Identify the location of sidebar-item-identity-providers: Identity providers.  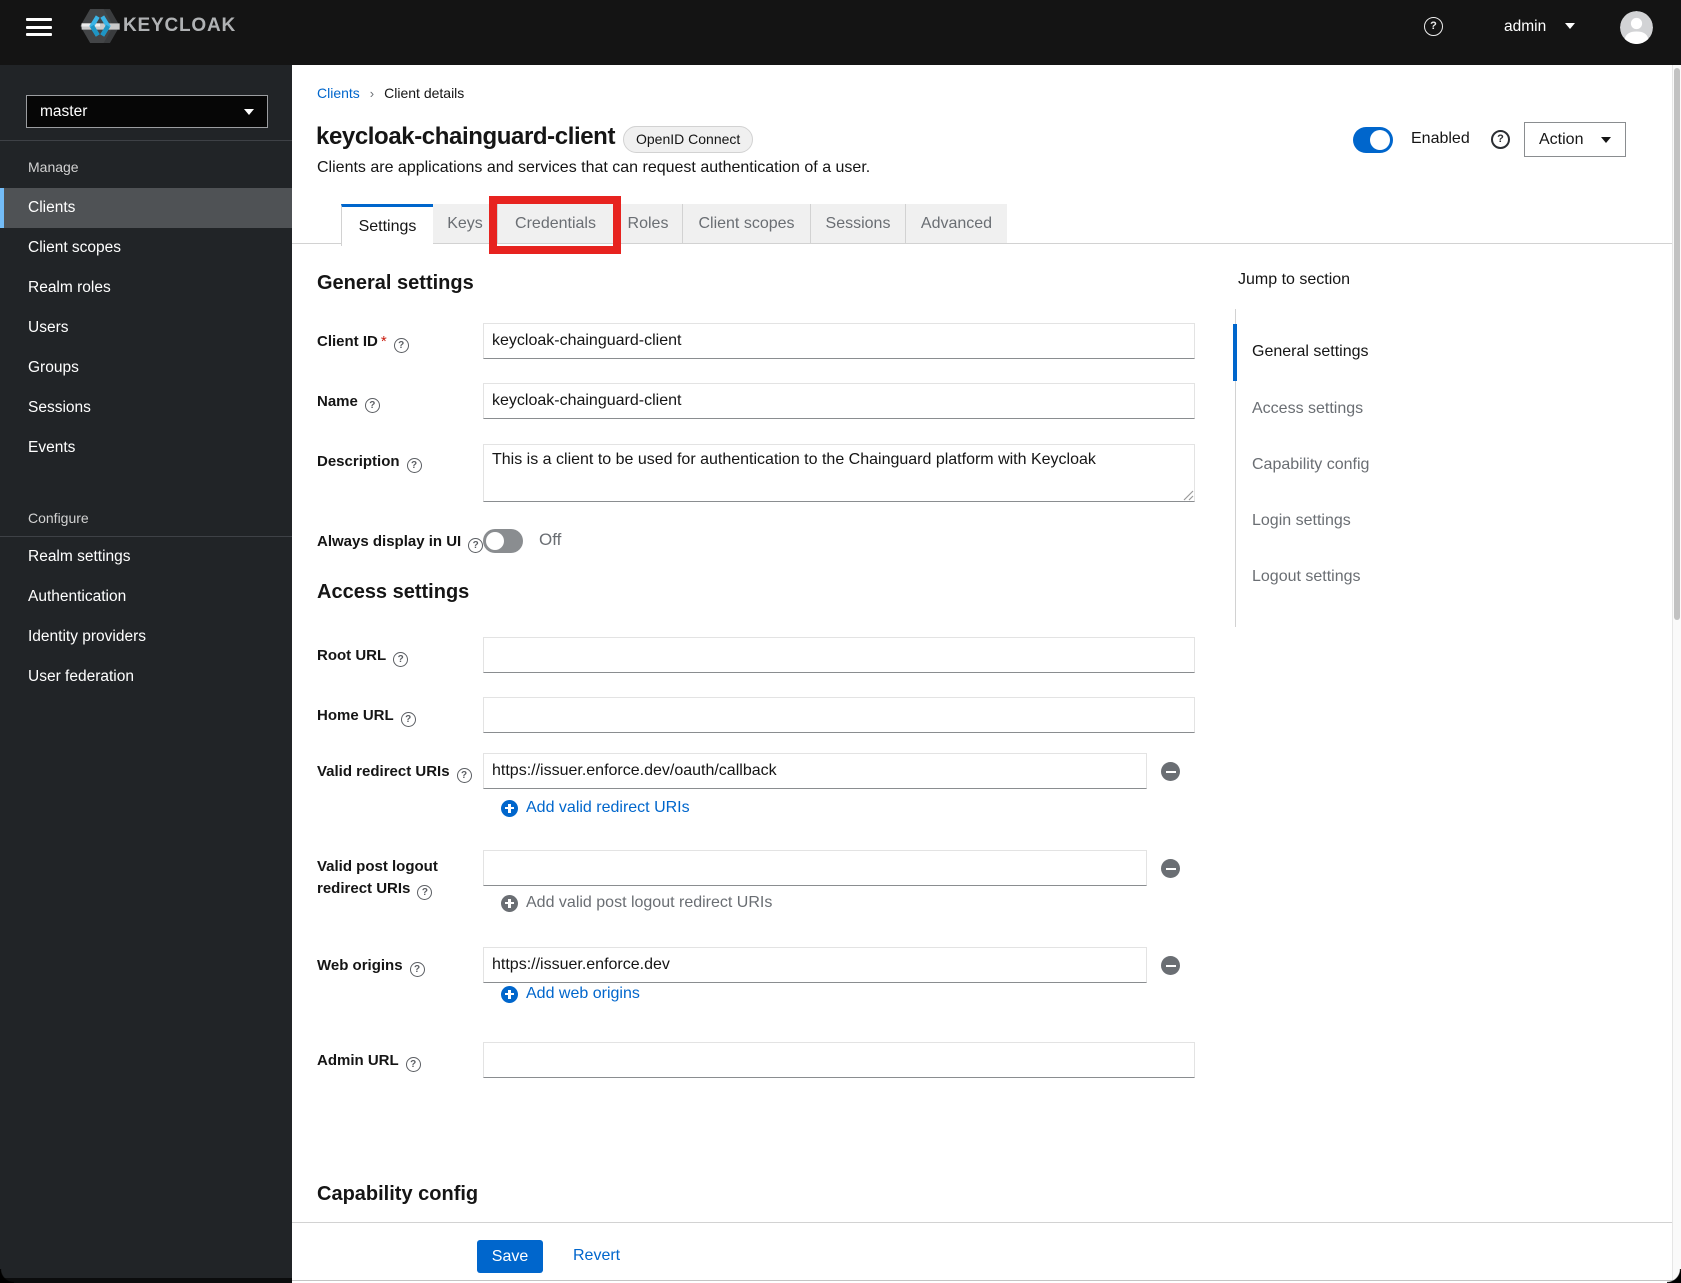
(146, 637).